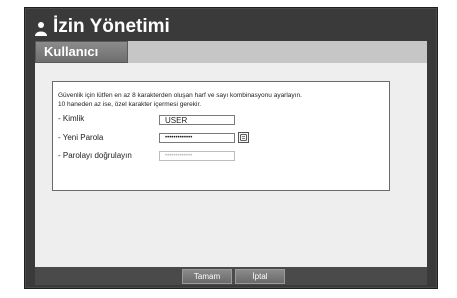  I want to click on tab-user: Kullanıcı, so click(81, 52).